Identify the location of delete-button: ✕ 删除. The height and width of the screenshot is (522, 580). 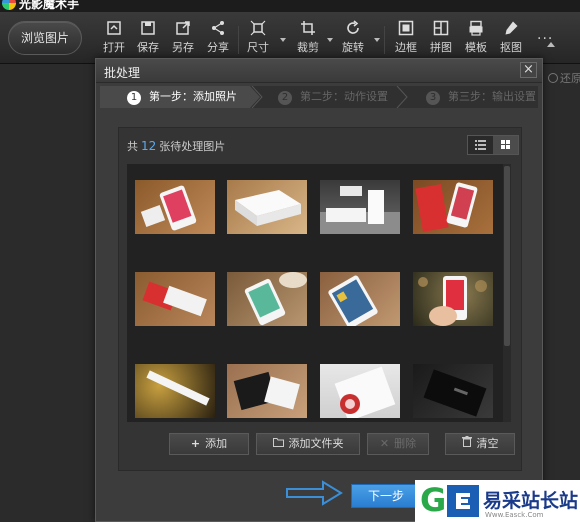
(398, 444).